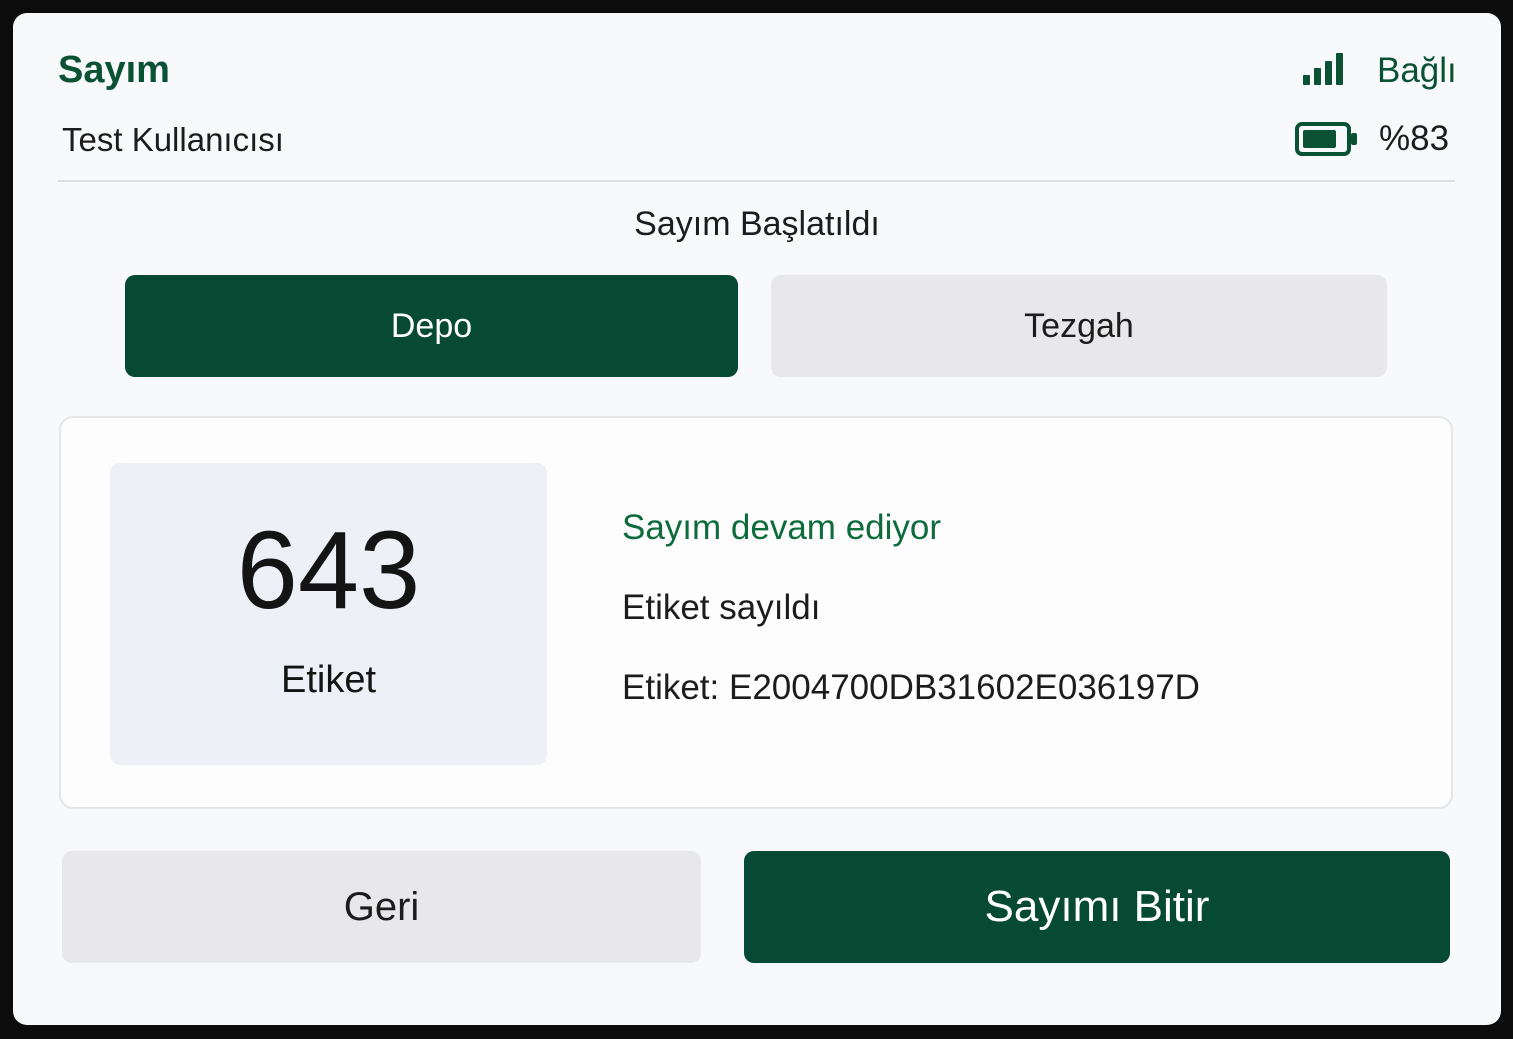 The image size is (1513, 1039). What do you see at coordinates (328, 570) in the screenshot?
I see `tag-count: 643` at bounding box center [328, 570].